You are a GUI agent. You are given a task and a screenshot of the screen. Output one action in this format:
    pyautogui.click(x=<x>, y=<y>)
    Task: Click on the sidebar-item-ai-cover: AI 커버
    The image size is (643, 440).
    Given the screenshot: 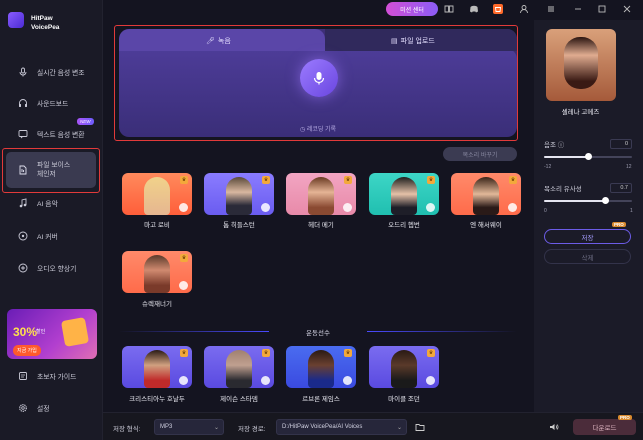 What is the action you would take?
    pyautogui.click(x=51, y=236)
    